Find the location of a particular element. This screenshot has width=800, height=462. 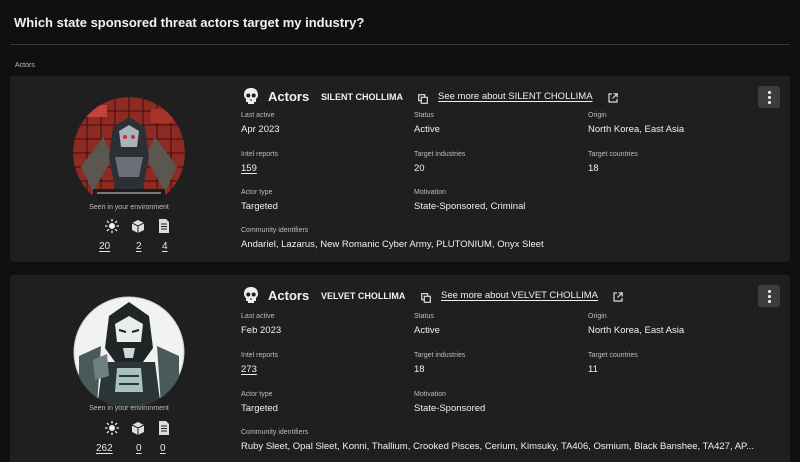

intel-reports-link: 273 is located at coordinates (259, 369).